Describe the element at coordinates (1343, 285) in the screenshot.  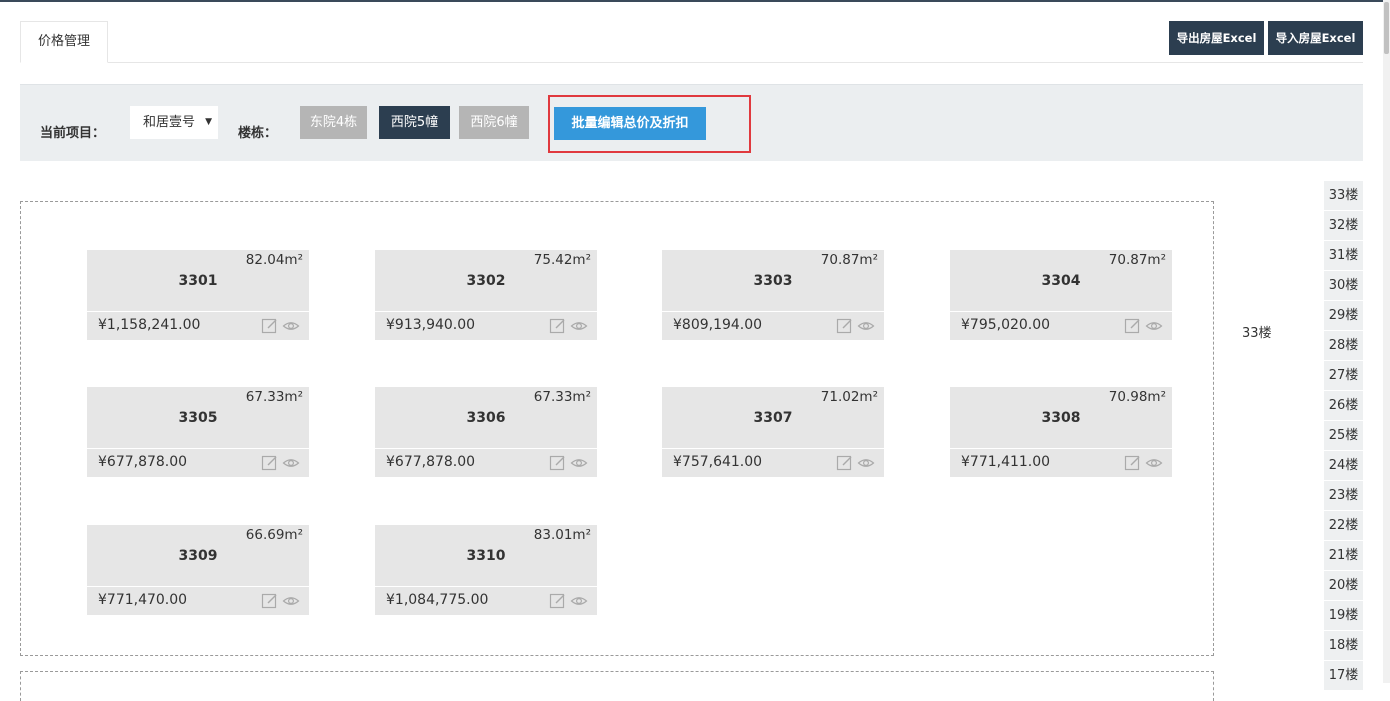
I see `floor-nav-item: 30楼` at that location.